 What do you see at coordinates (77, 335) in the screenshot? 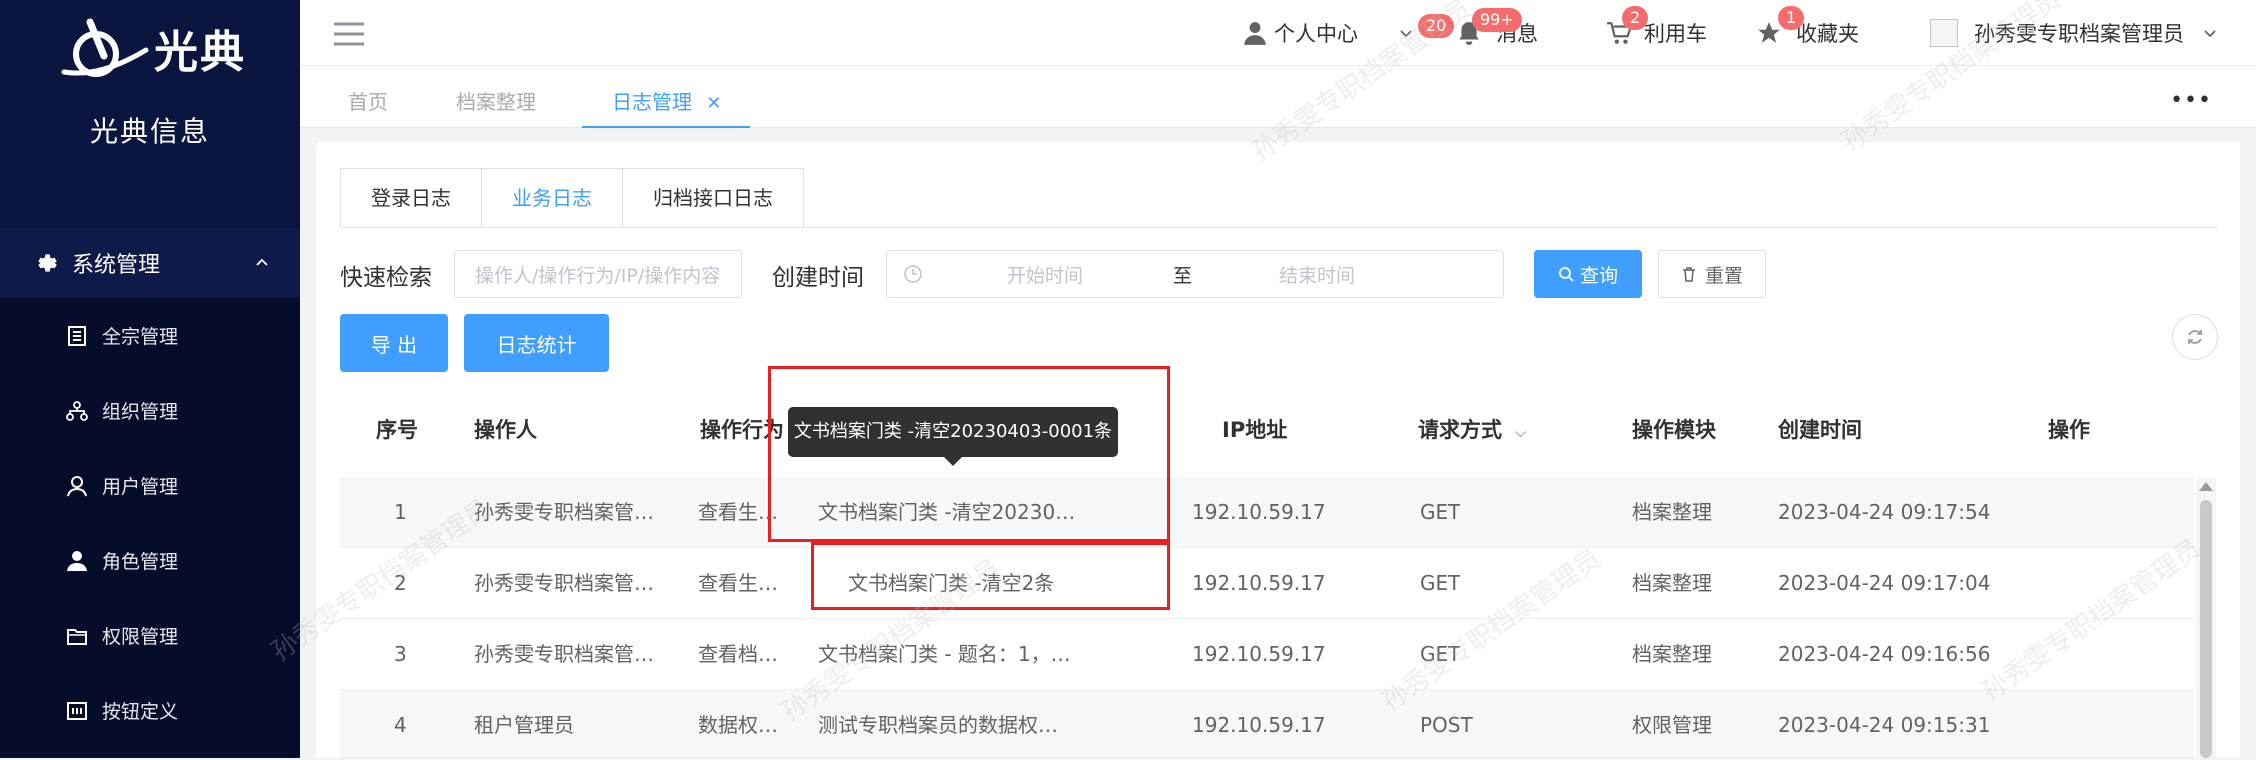
I see `document-icon` at bounding box center [77, 335].